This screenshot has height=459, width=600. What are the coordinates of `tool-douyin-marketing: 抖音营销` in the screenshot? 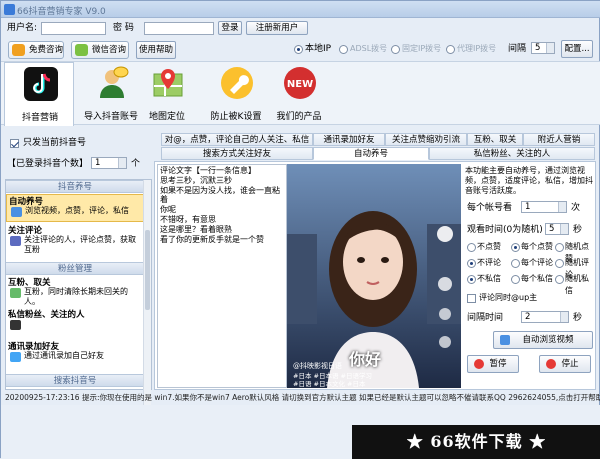 It's located at (39, 94).